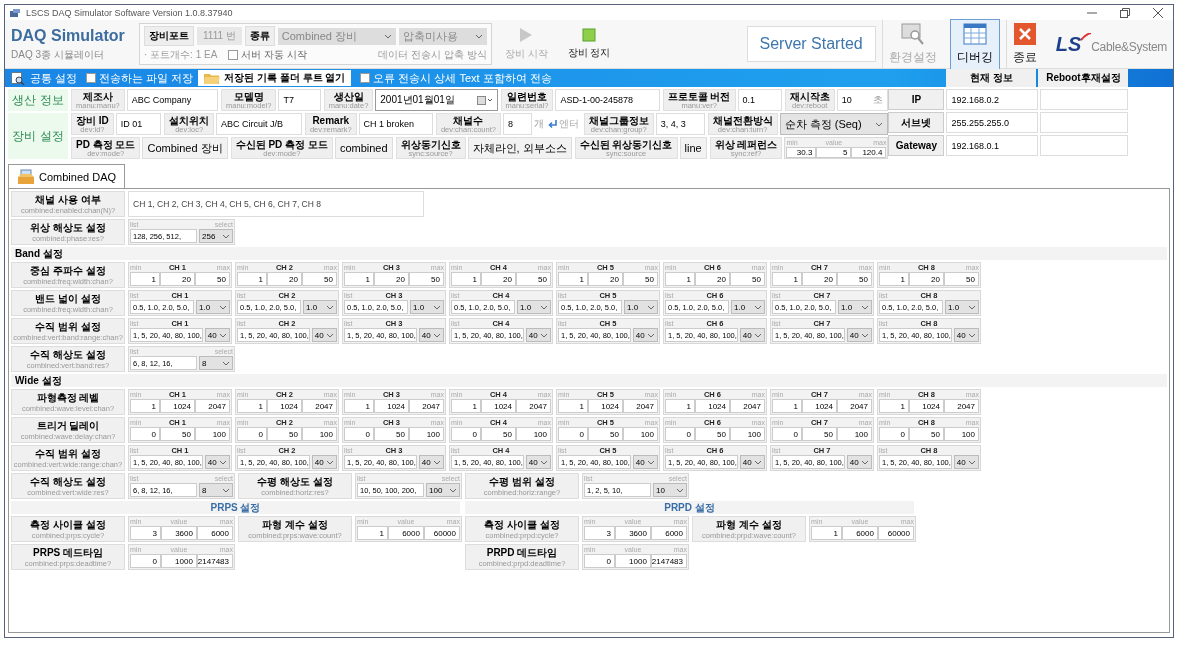  Describe the element at coordinates (1024, 44) in the screenshot. I see `exit-button: 종료` at that location.